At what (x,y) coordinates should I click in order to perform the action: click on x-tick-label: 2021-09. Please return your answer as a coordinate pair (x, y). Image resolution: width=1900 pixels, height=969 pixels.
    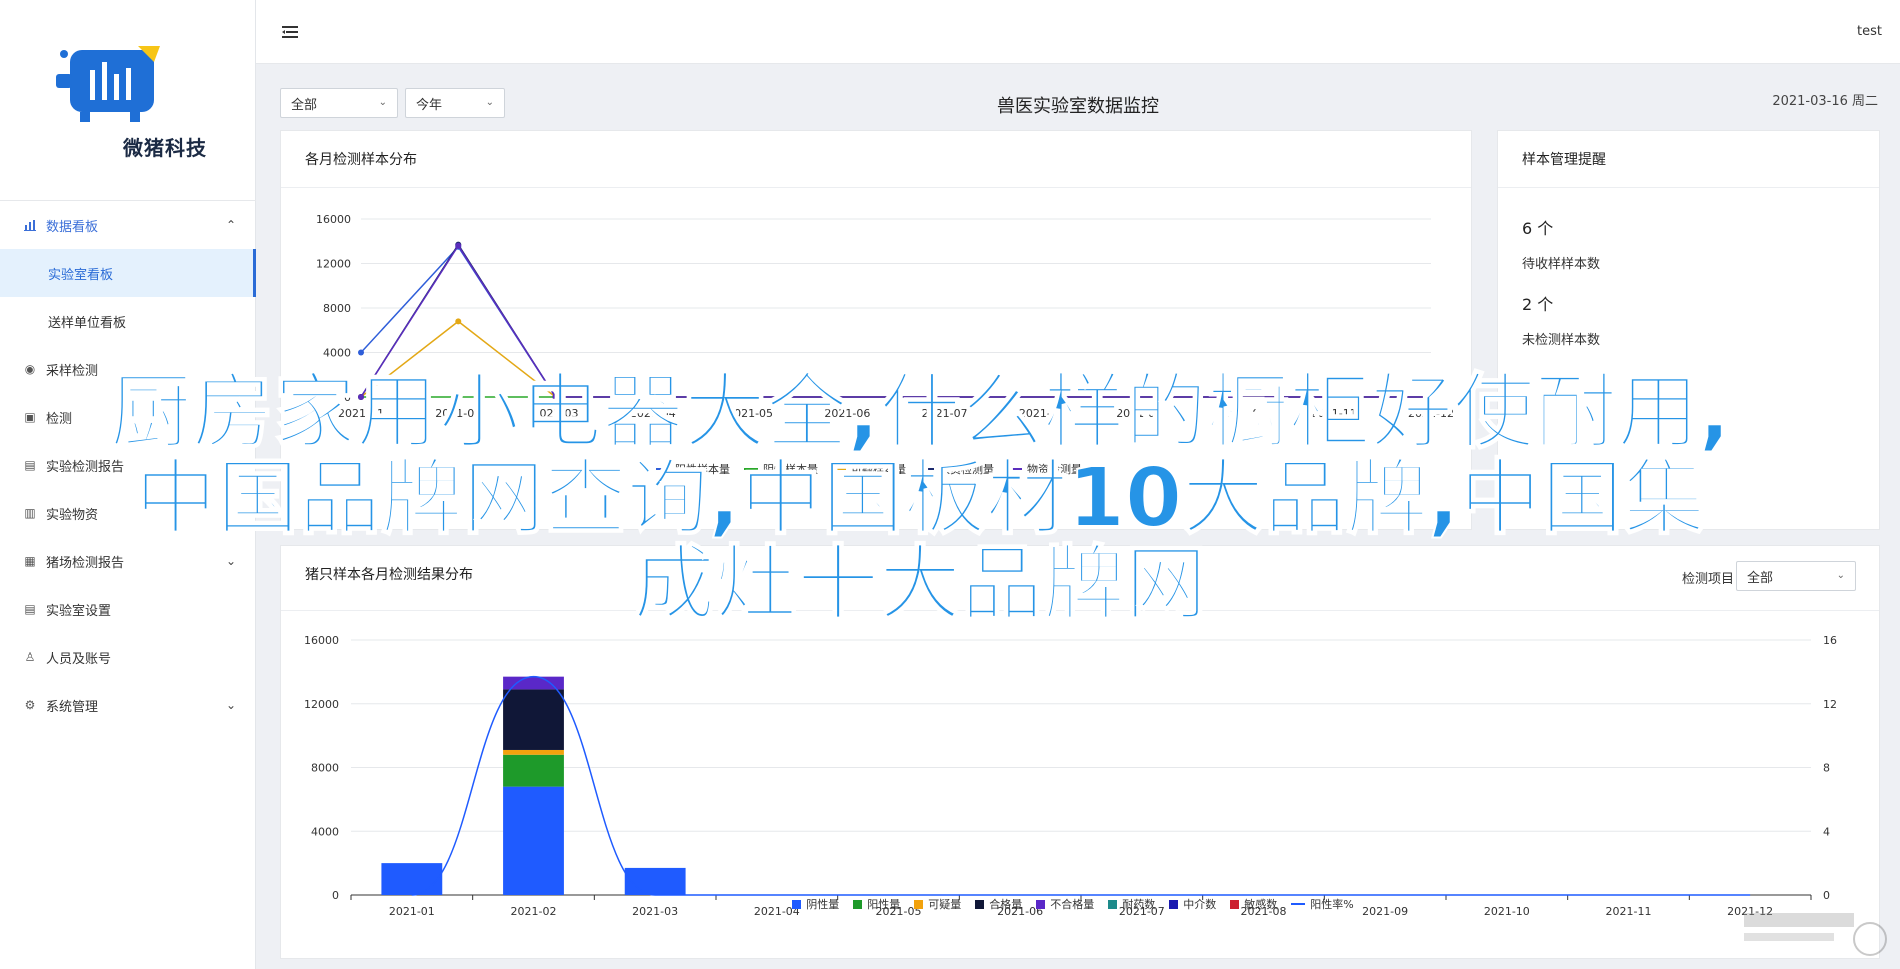
    Looking at the image, I should click on (1139, 413).